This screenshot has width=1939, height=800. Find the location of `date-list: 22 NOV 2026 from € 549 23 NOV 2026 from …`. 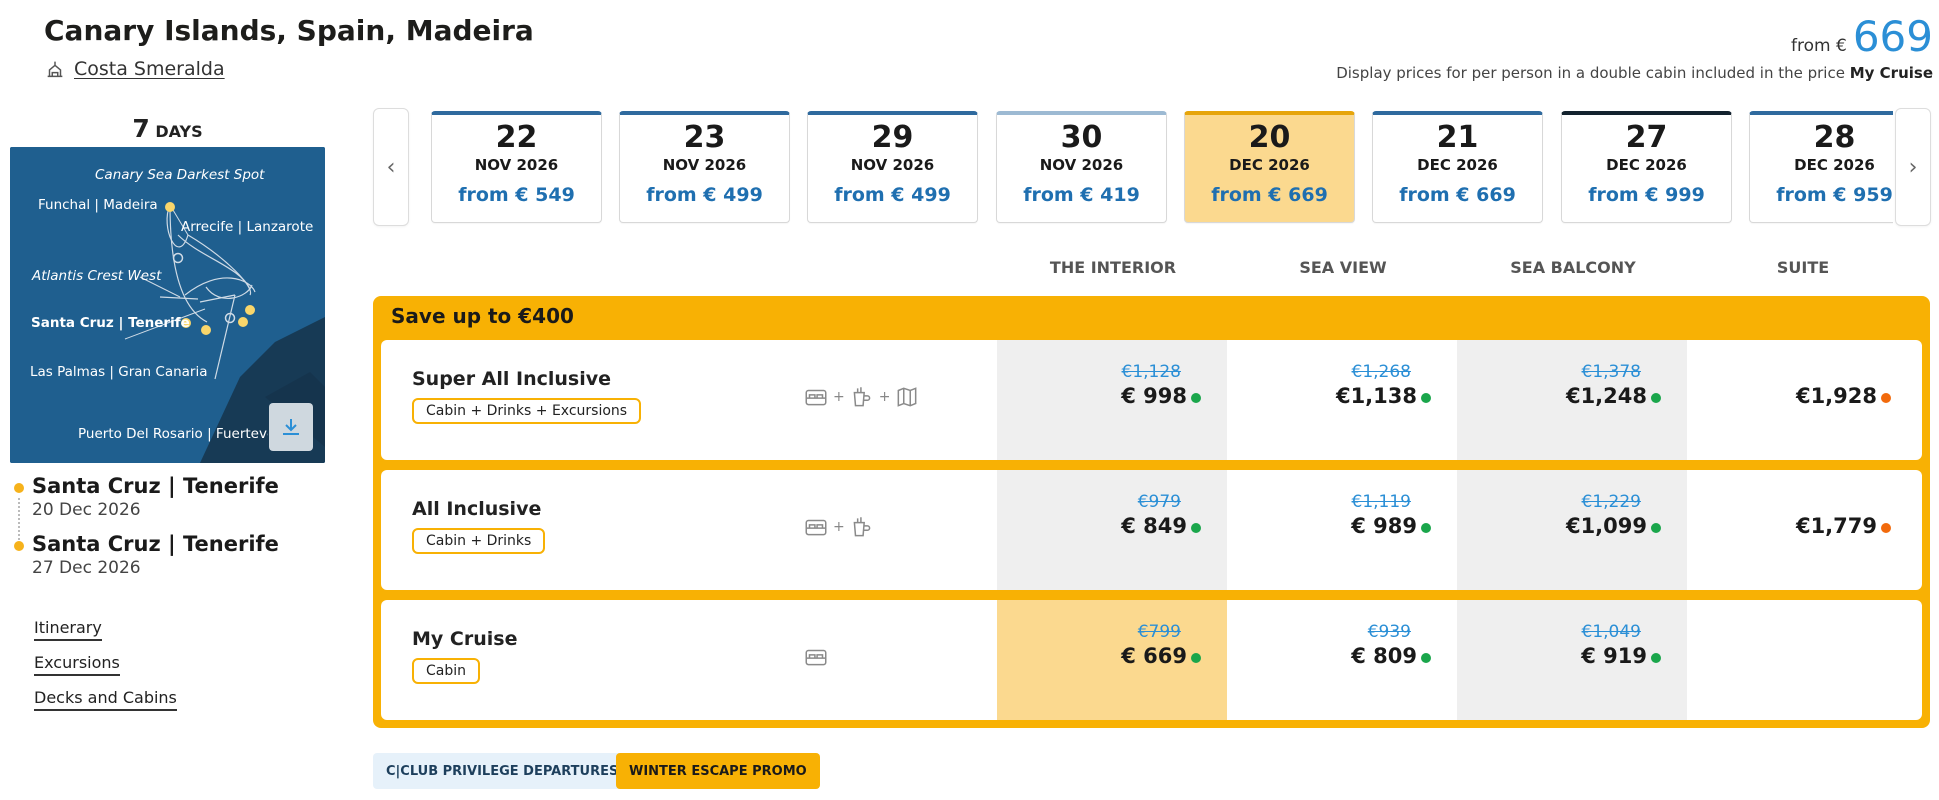

date-list: 22 NOV 2026 from € 549 23 NOV 2026 from … is located at coordinates (1162, 169).